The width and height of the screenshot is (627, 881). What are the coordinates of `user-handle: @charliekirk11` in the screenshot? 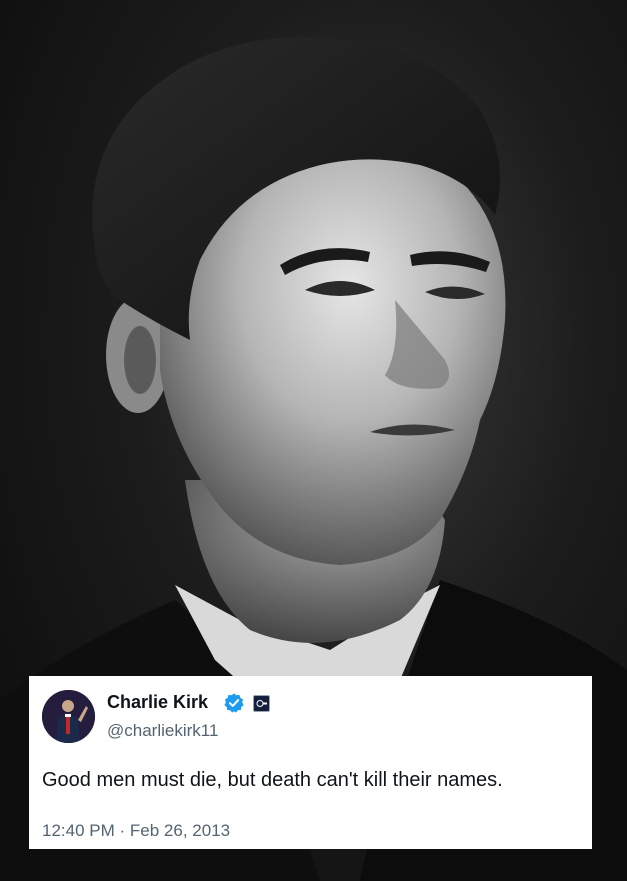 It's located at (162, 731).